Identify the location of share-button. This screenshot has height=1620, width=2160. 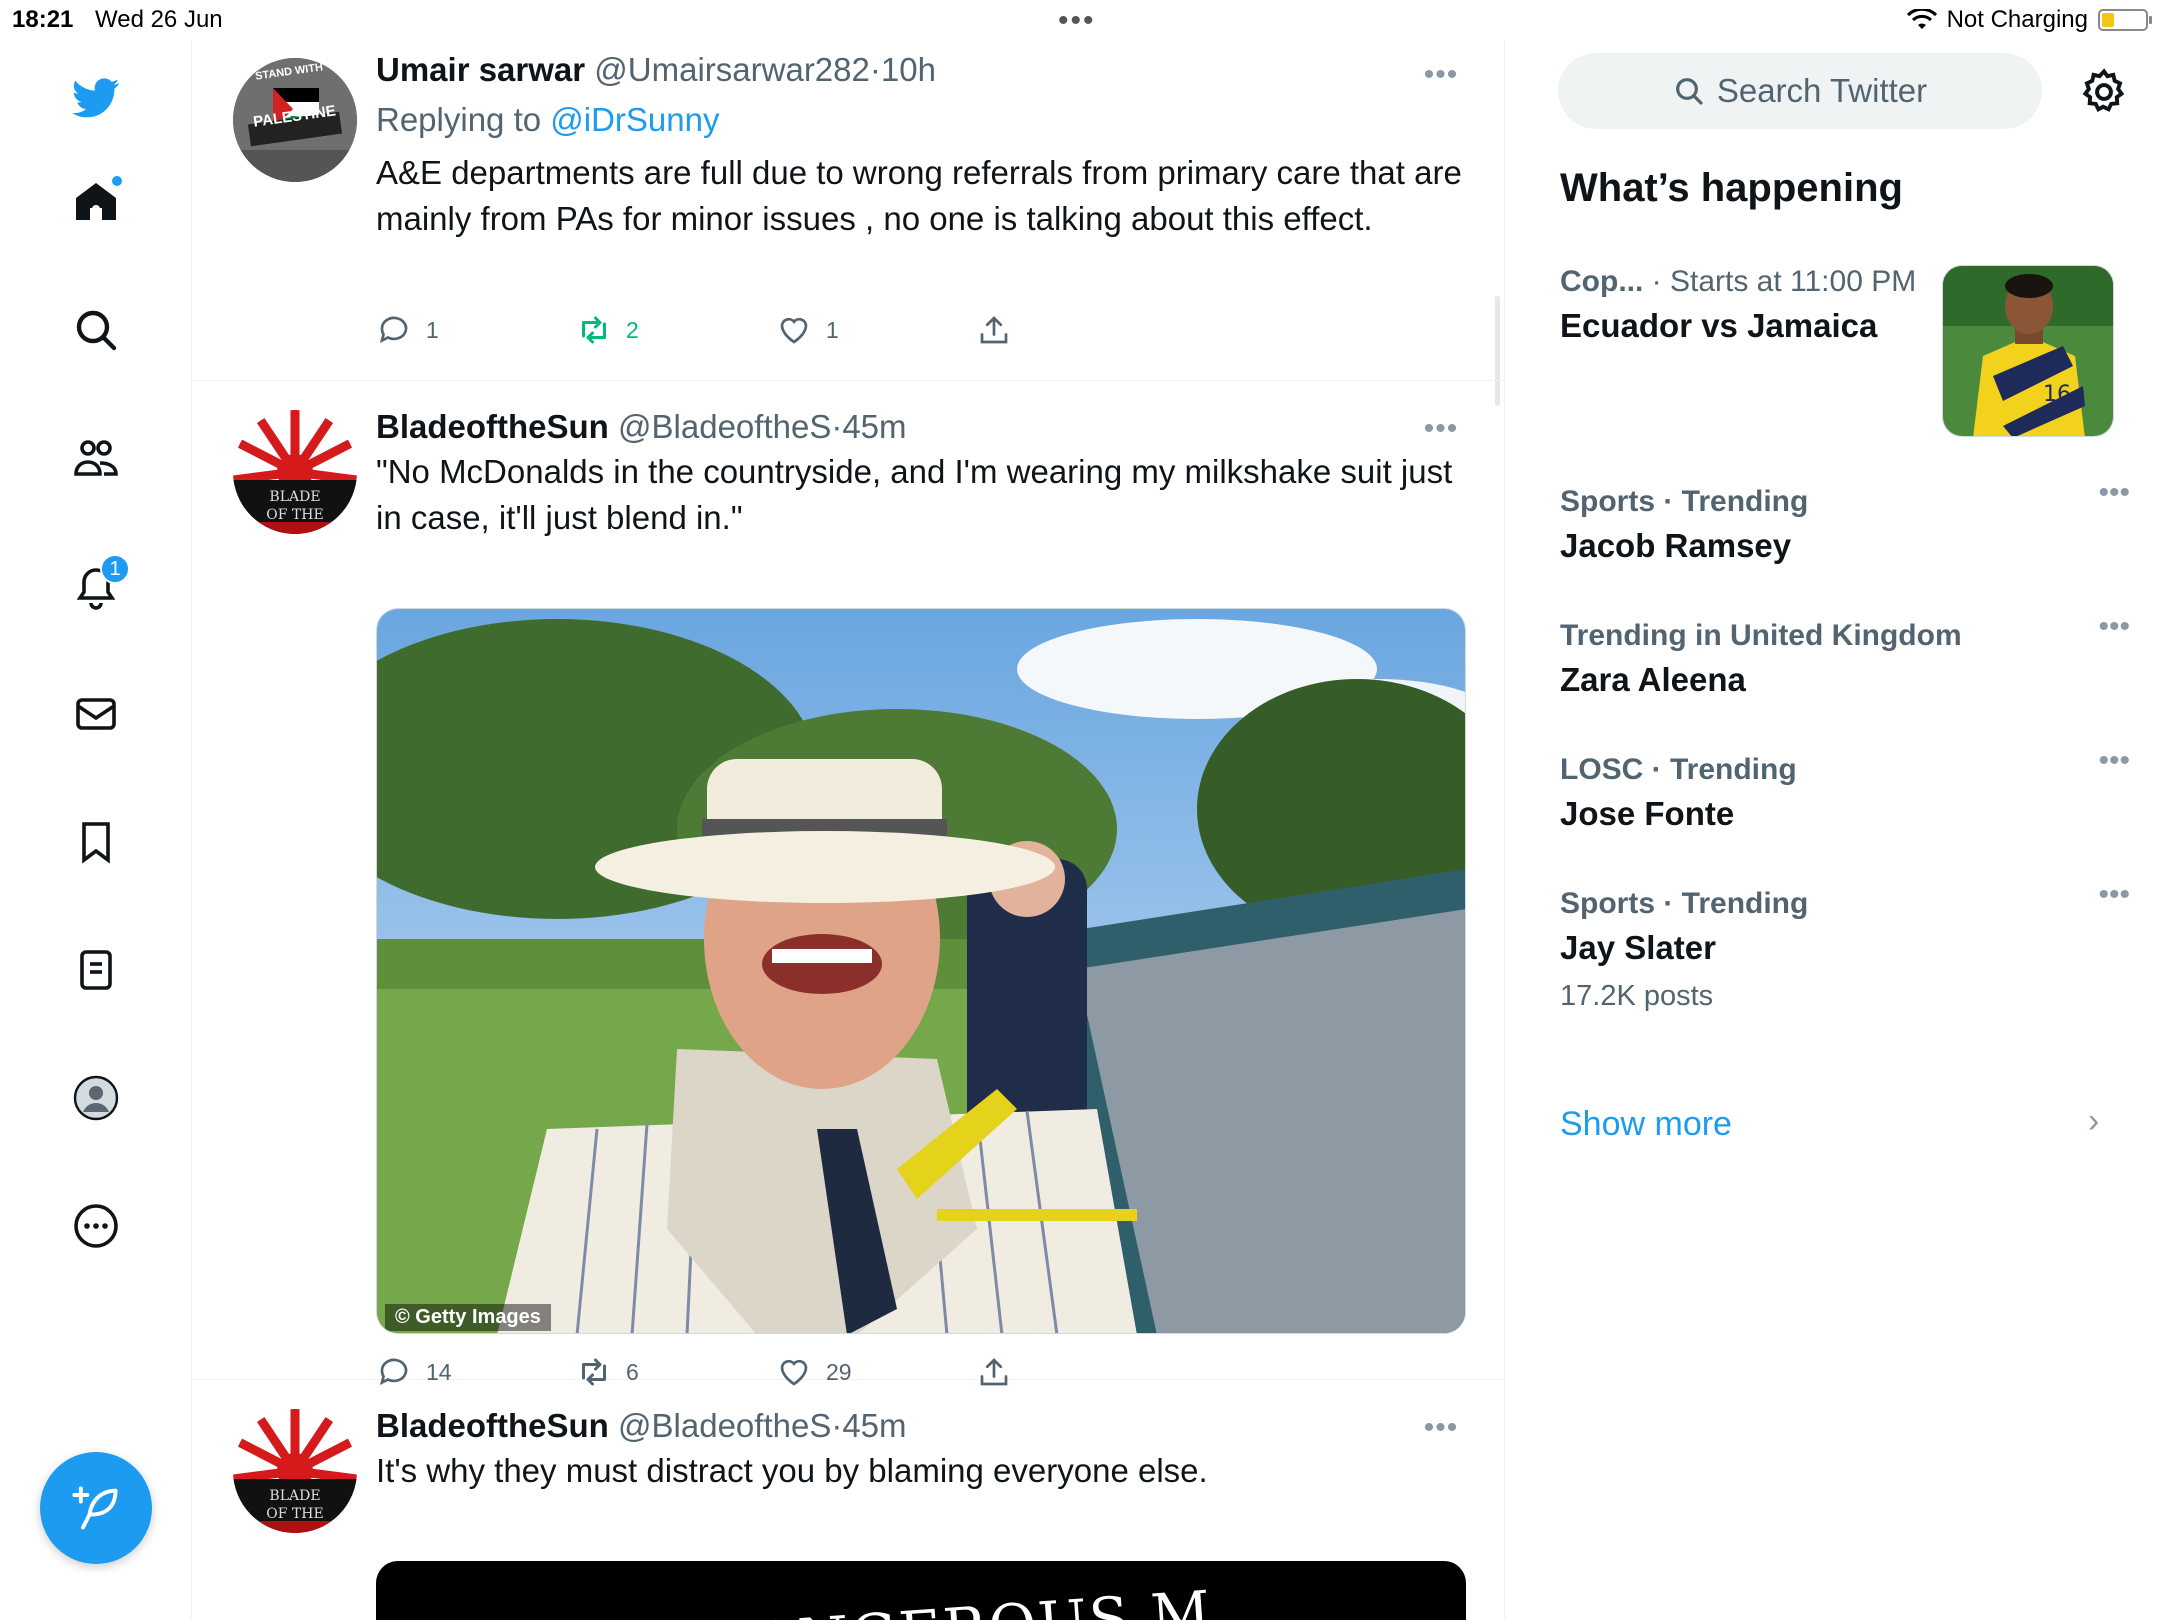
(1076, 330).